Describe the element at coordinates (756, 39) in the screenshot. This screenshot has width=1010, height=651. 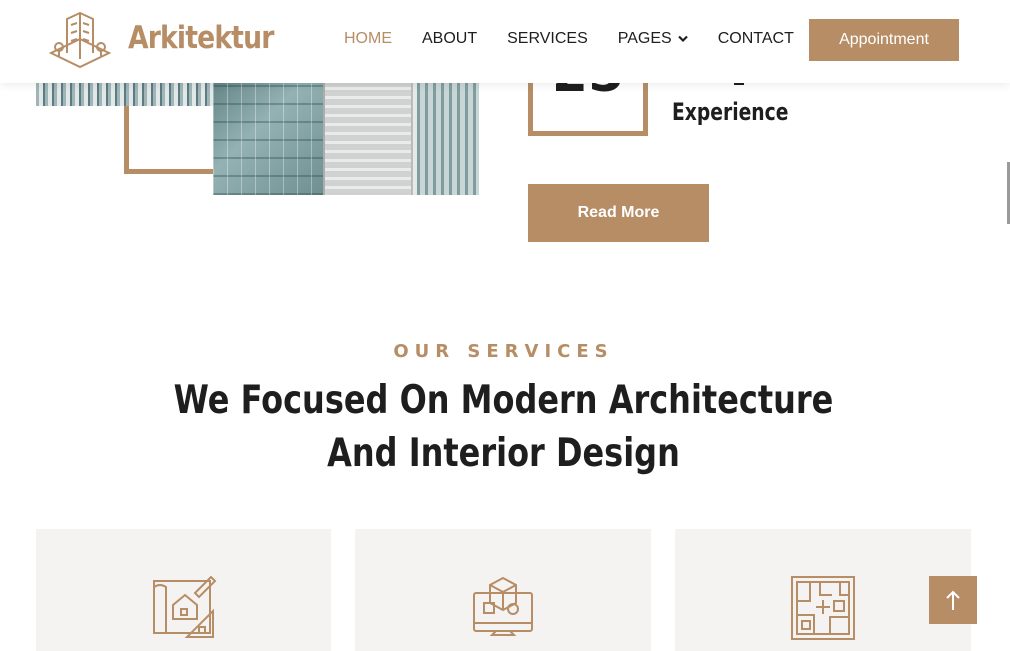
I see `nav-contact: CONTACT` at that location.